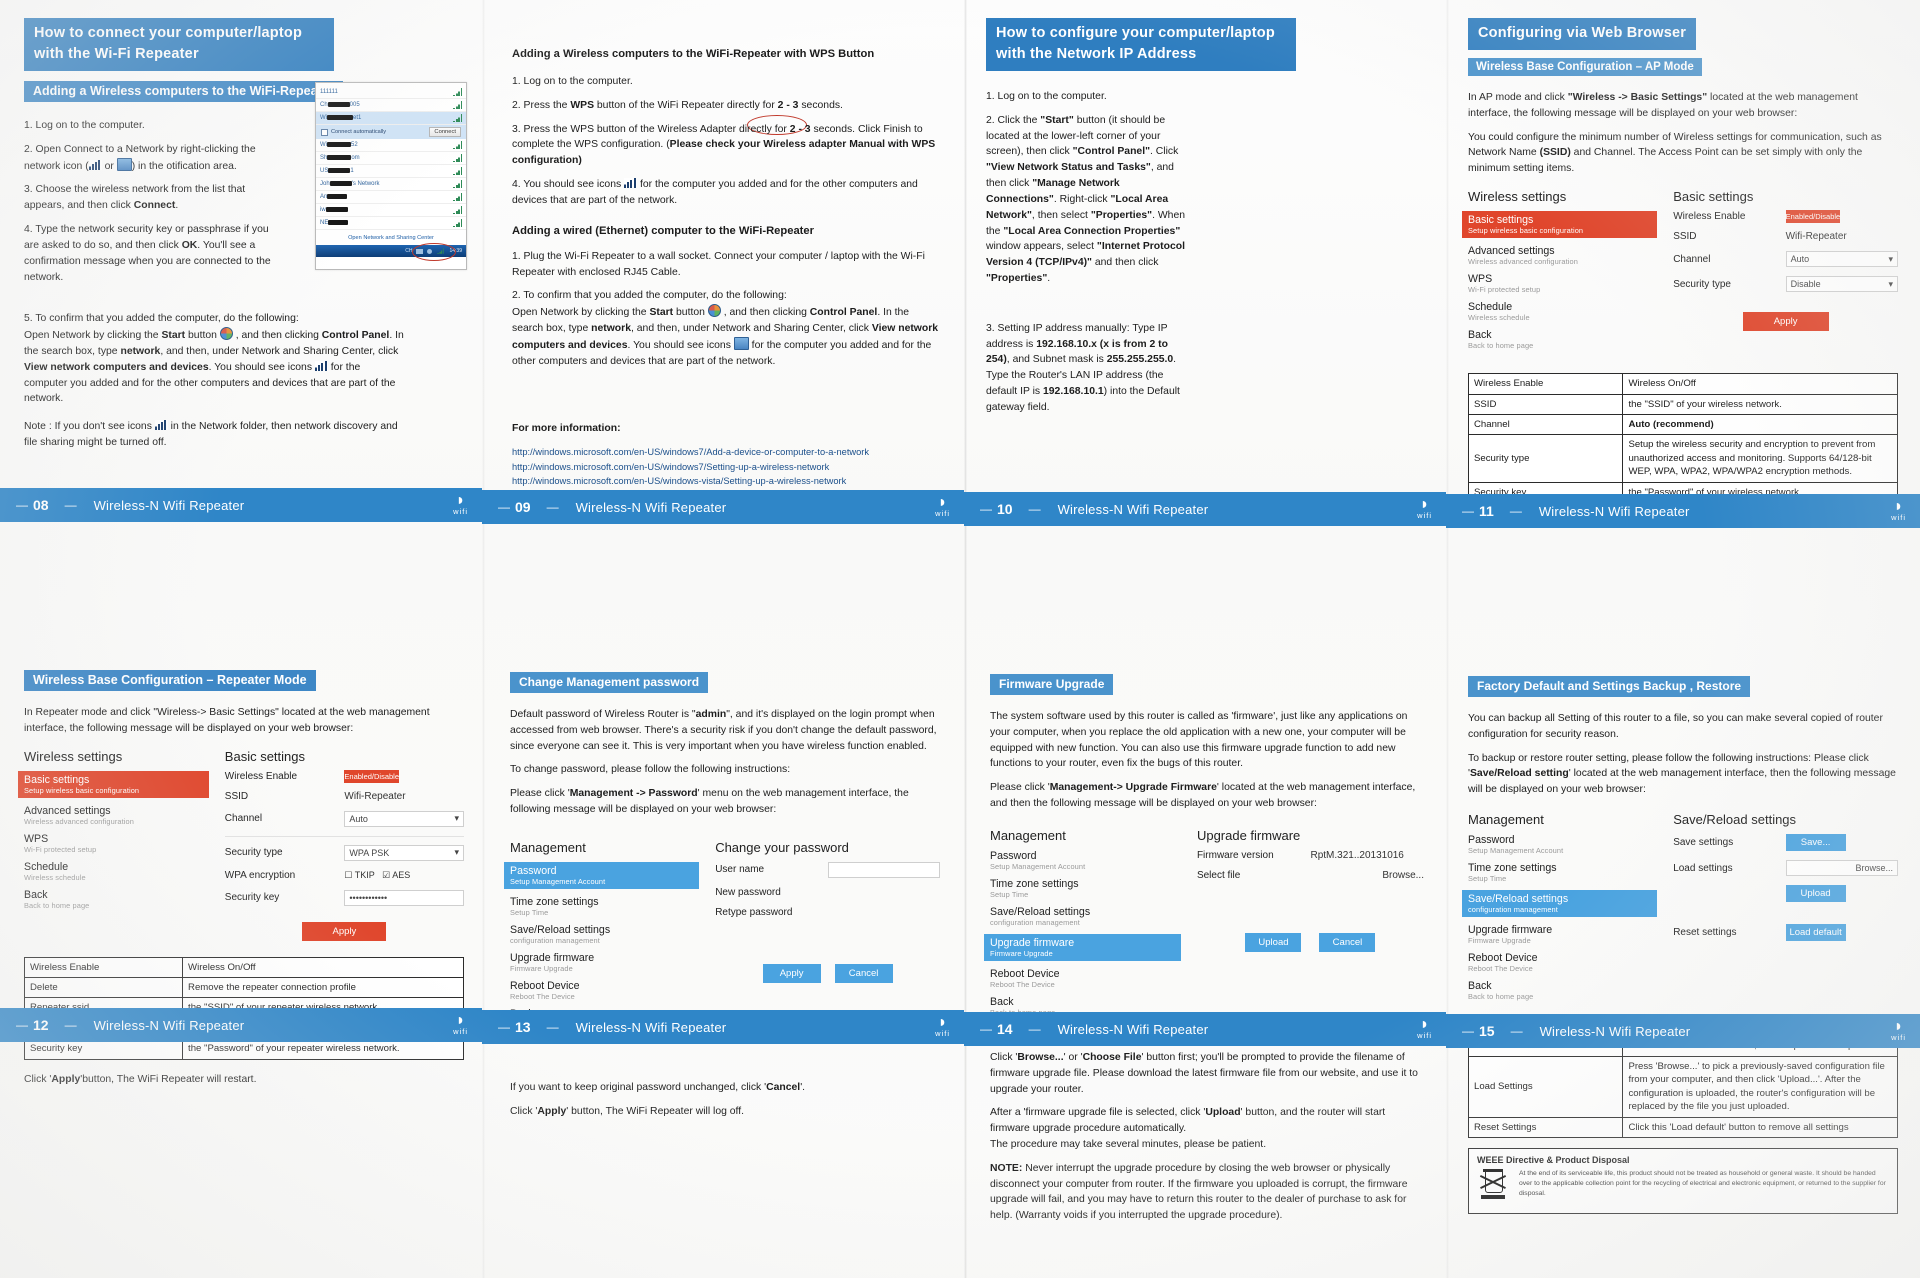 Image resolution: width=1920 pixels, height=1278 pixels. What do you see at coordinates (1703, 868) in the screenshot?
I see `field-label: Load settings` at bounding box center [1703, 868].